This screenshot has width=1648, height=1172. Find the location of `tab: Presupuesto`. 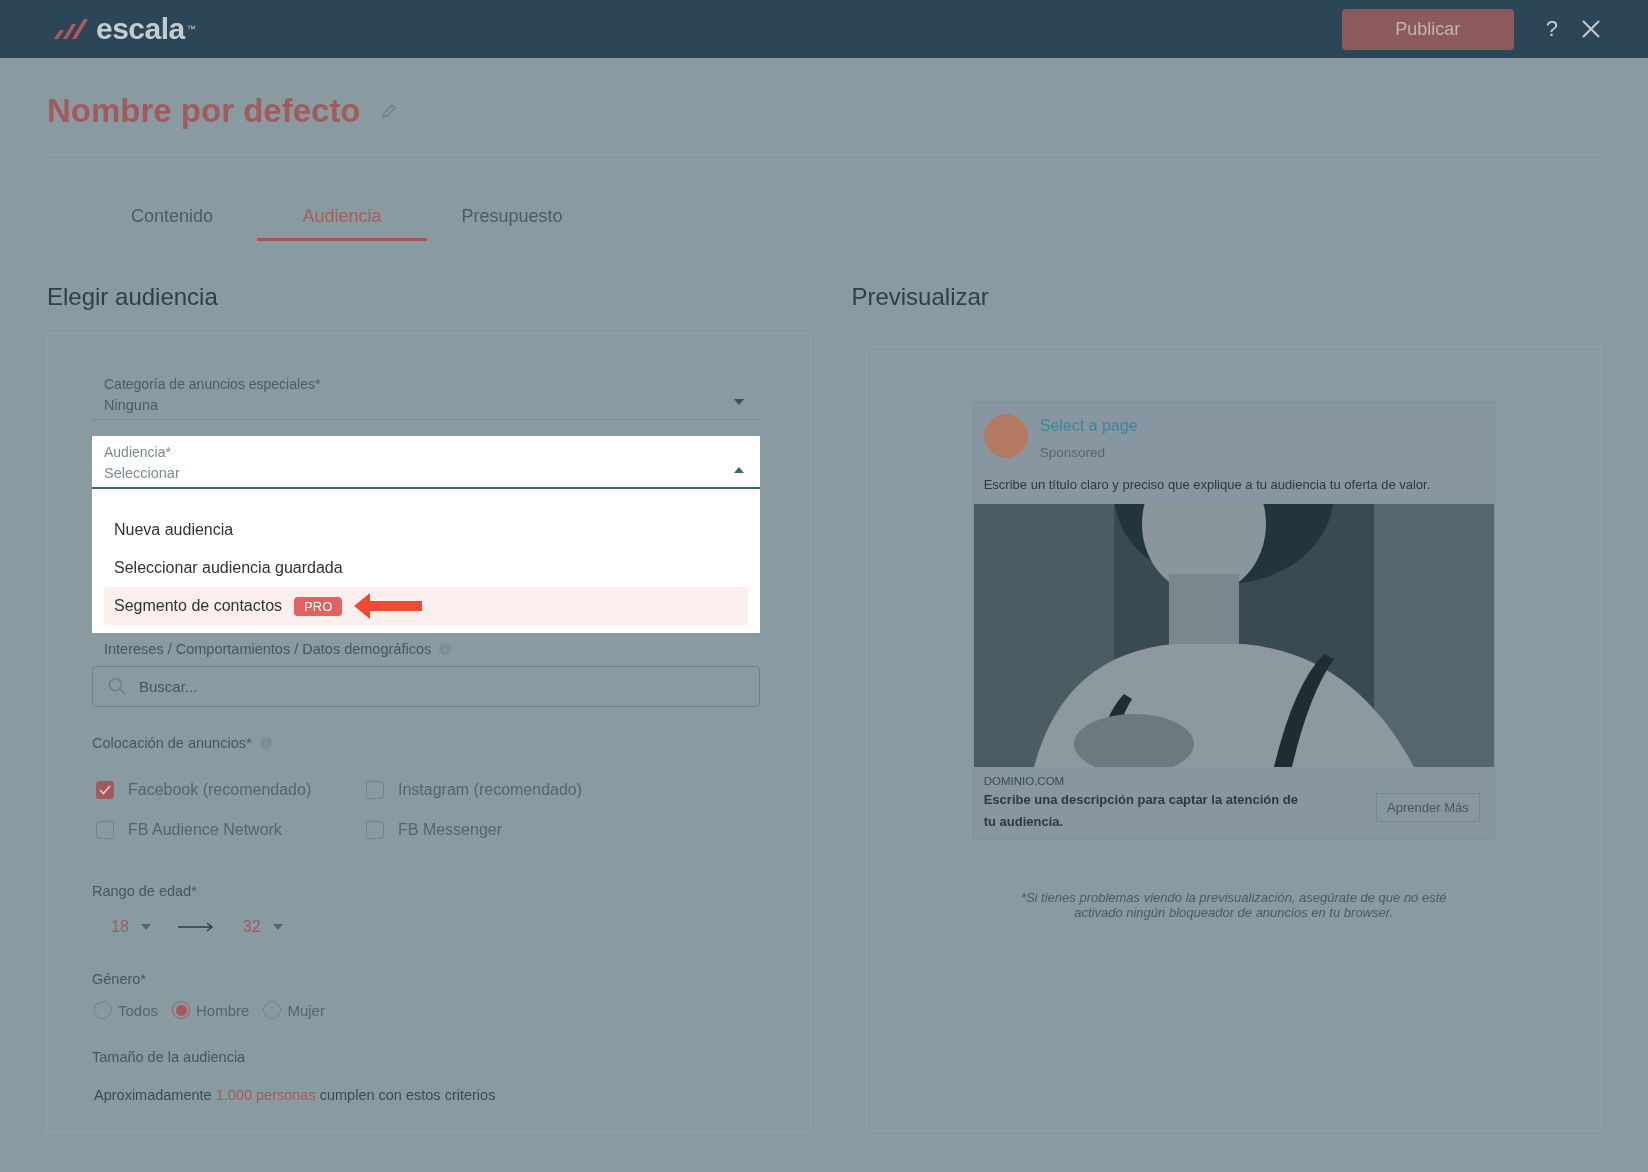

tab: Presupuesto is located at coordinates (512, 218).